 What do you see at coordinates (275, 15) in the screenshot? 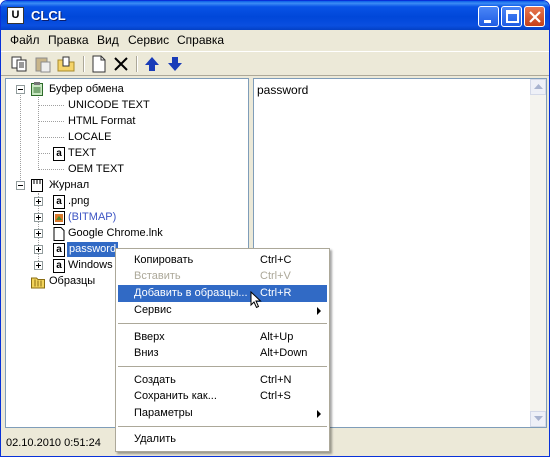
I see `title-bar: U CLCL` at bounding box center [275, 15].